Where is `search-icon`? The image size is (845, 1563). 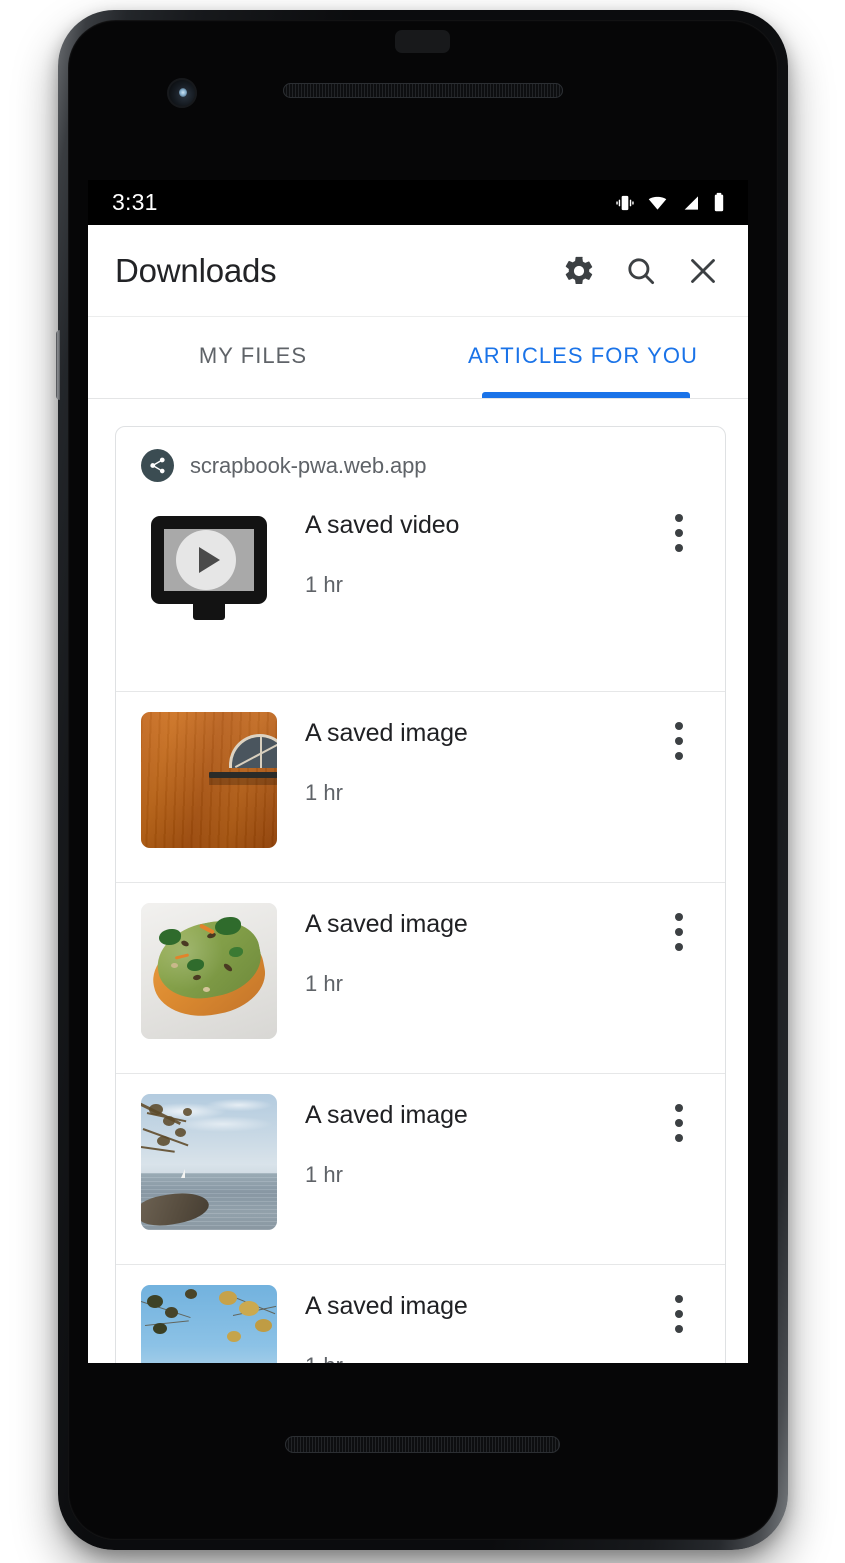
search-icon is located at coordinates (641, 271).